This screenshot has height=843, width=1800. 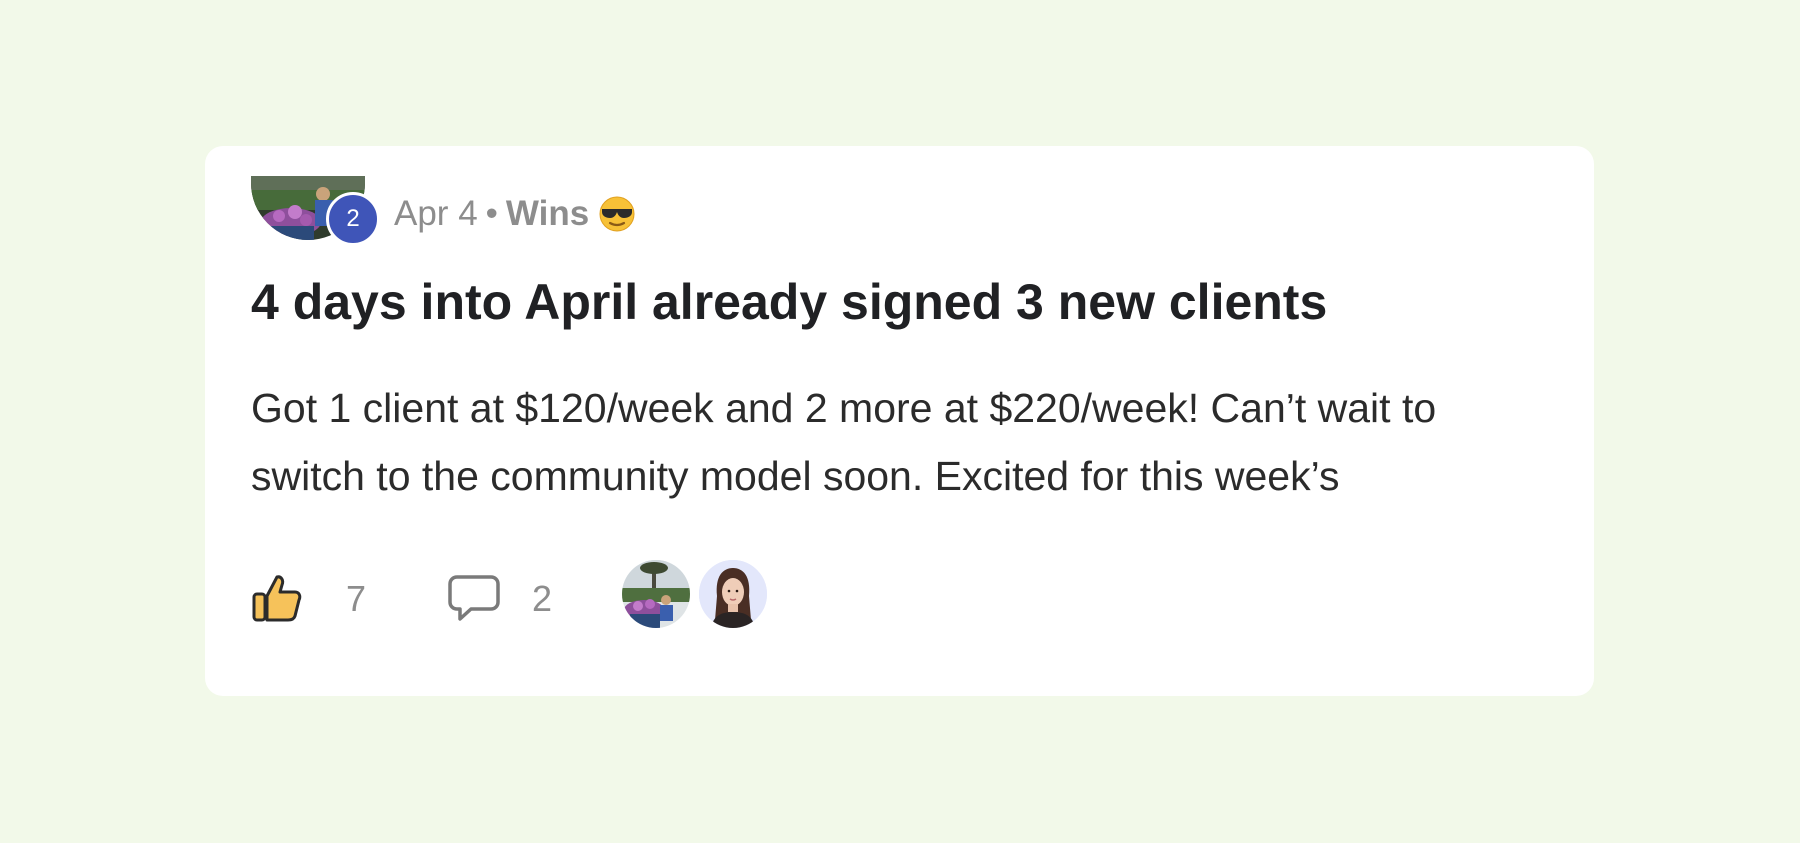 I want to click on post-meta: Apr 4 • Wins, so click(x=514, y=214).